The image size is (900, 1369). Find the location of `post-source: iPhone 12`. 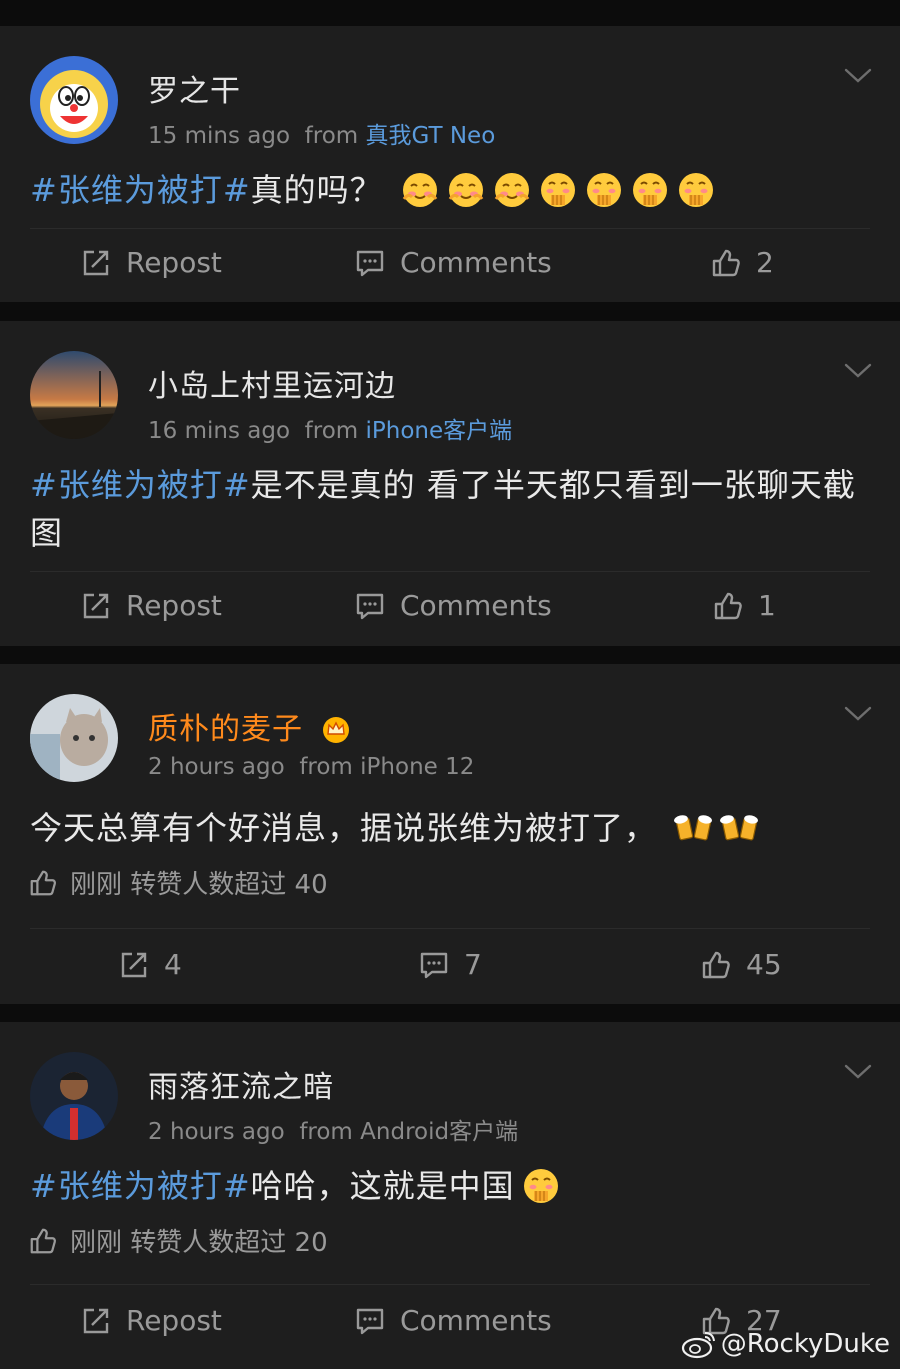

post-source: iPhone 12 is located at coordinates (417, 767).